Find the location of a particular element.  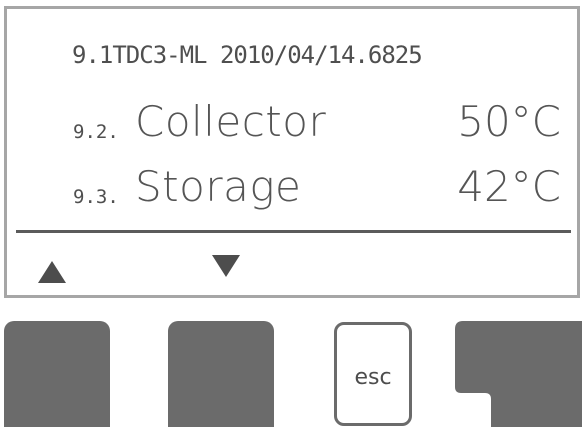

down-arrow-icon is located at coordinates (226, 266).